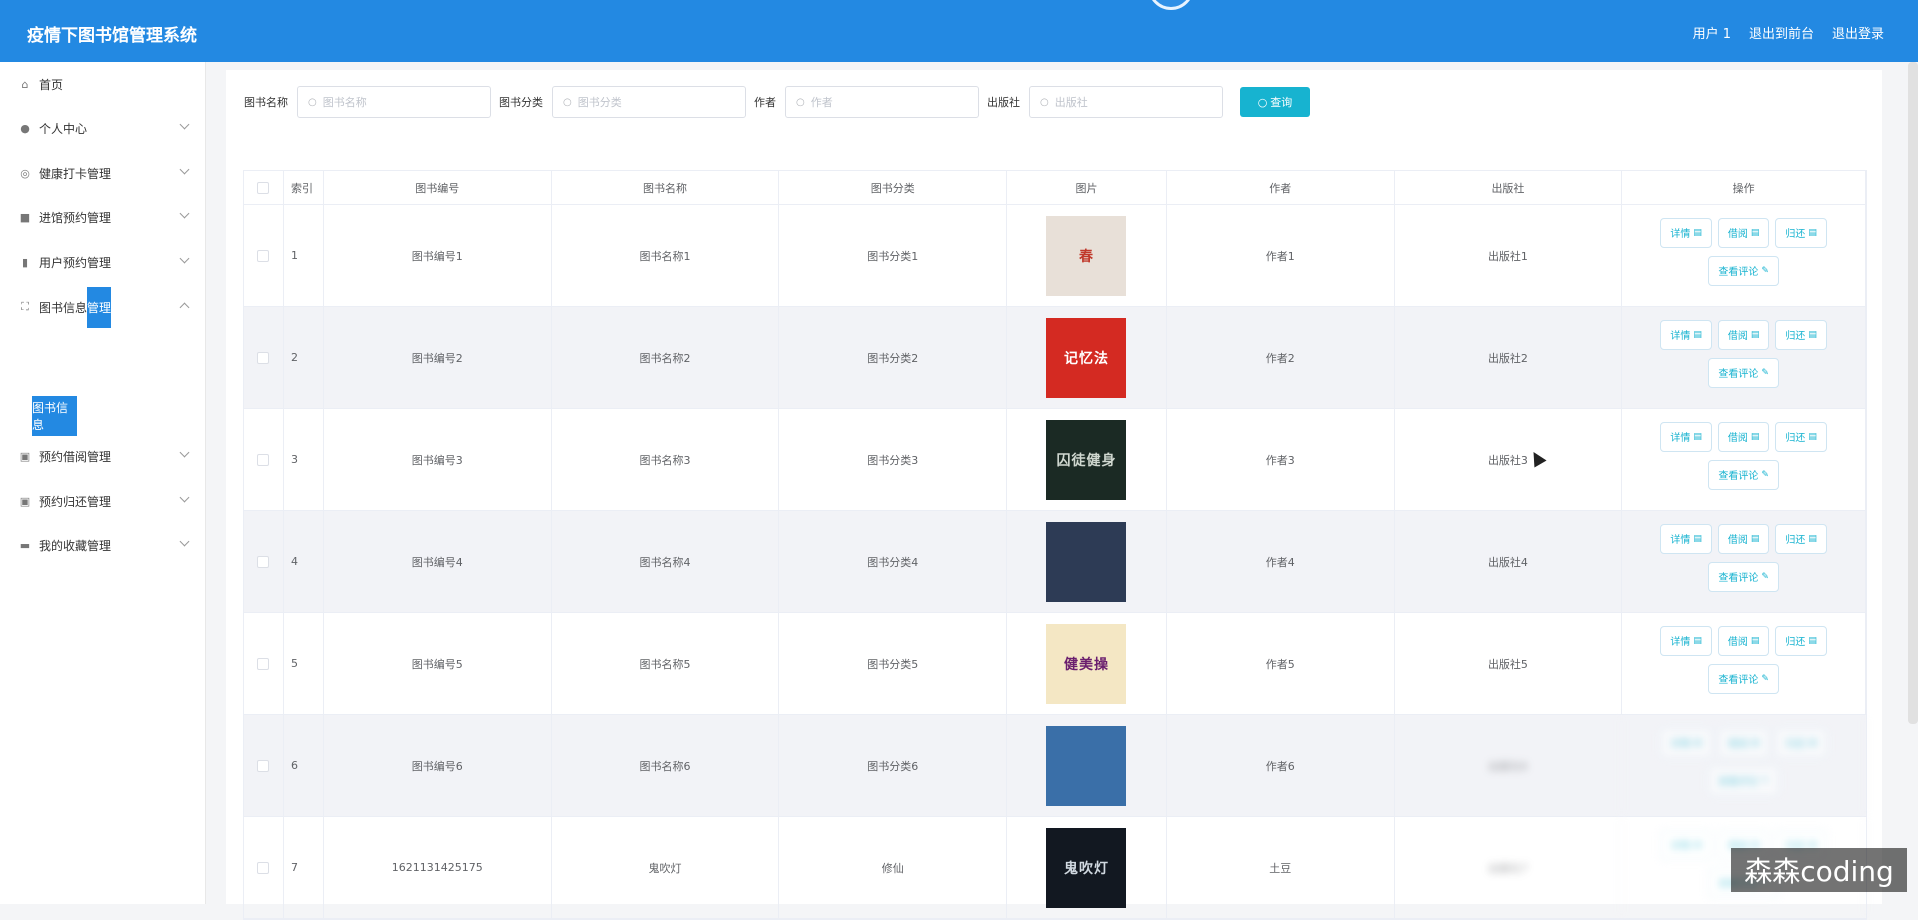 The image size is (1918, 920). What do you see at coordinates (397, 102) in the screenshot?
I see `book-name-input` at bounding box center [397, 102].